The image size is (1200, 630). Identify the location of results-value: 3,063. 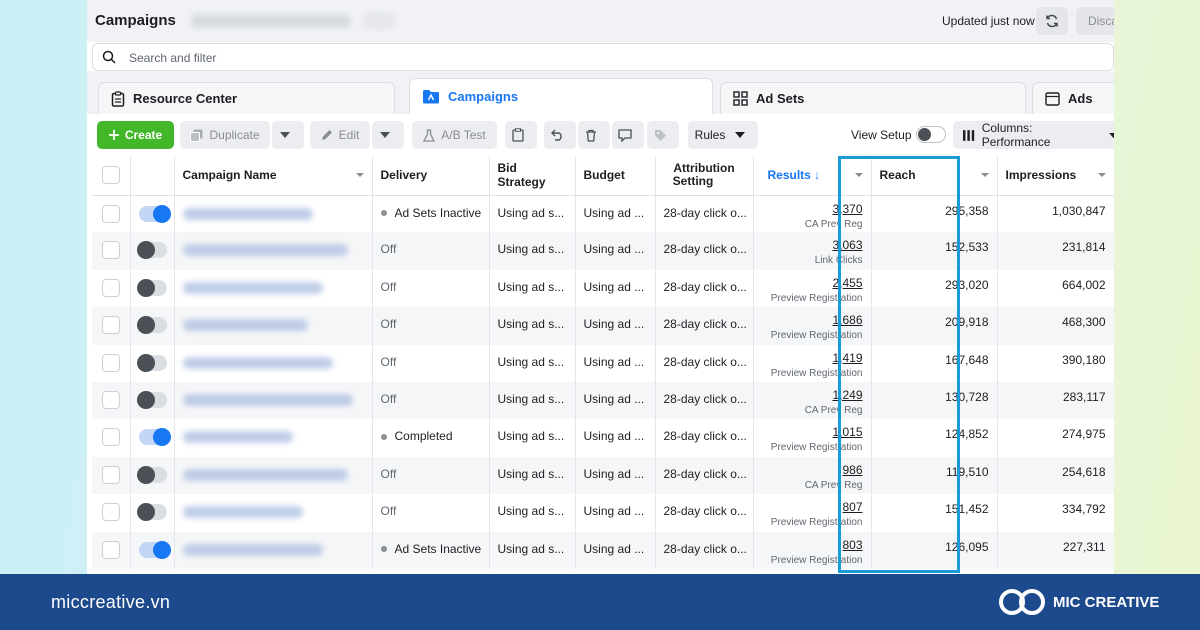
(808, 245).